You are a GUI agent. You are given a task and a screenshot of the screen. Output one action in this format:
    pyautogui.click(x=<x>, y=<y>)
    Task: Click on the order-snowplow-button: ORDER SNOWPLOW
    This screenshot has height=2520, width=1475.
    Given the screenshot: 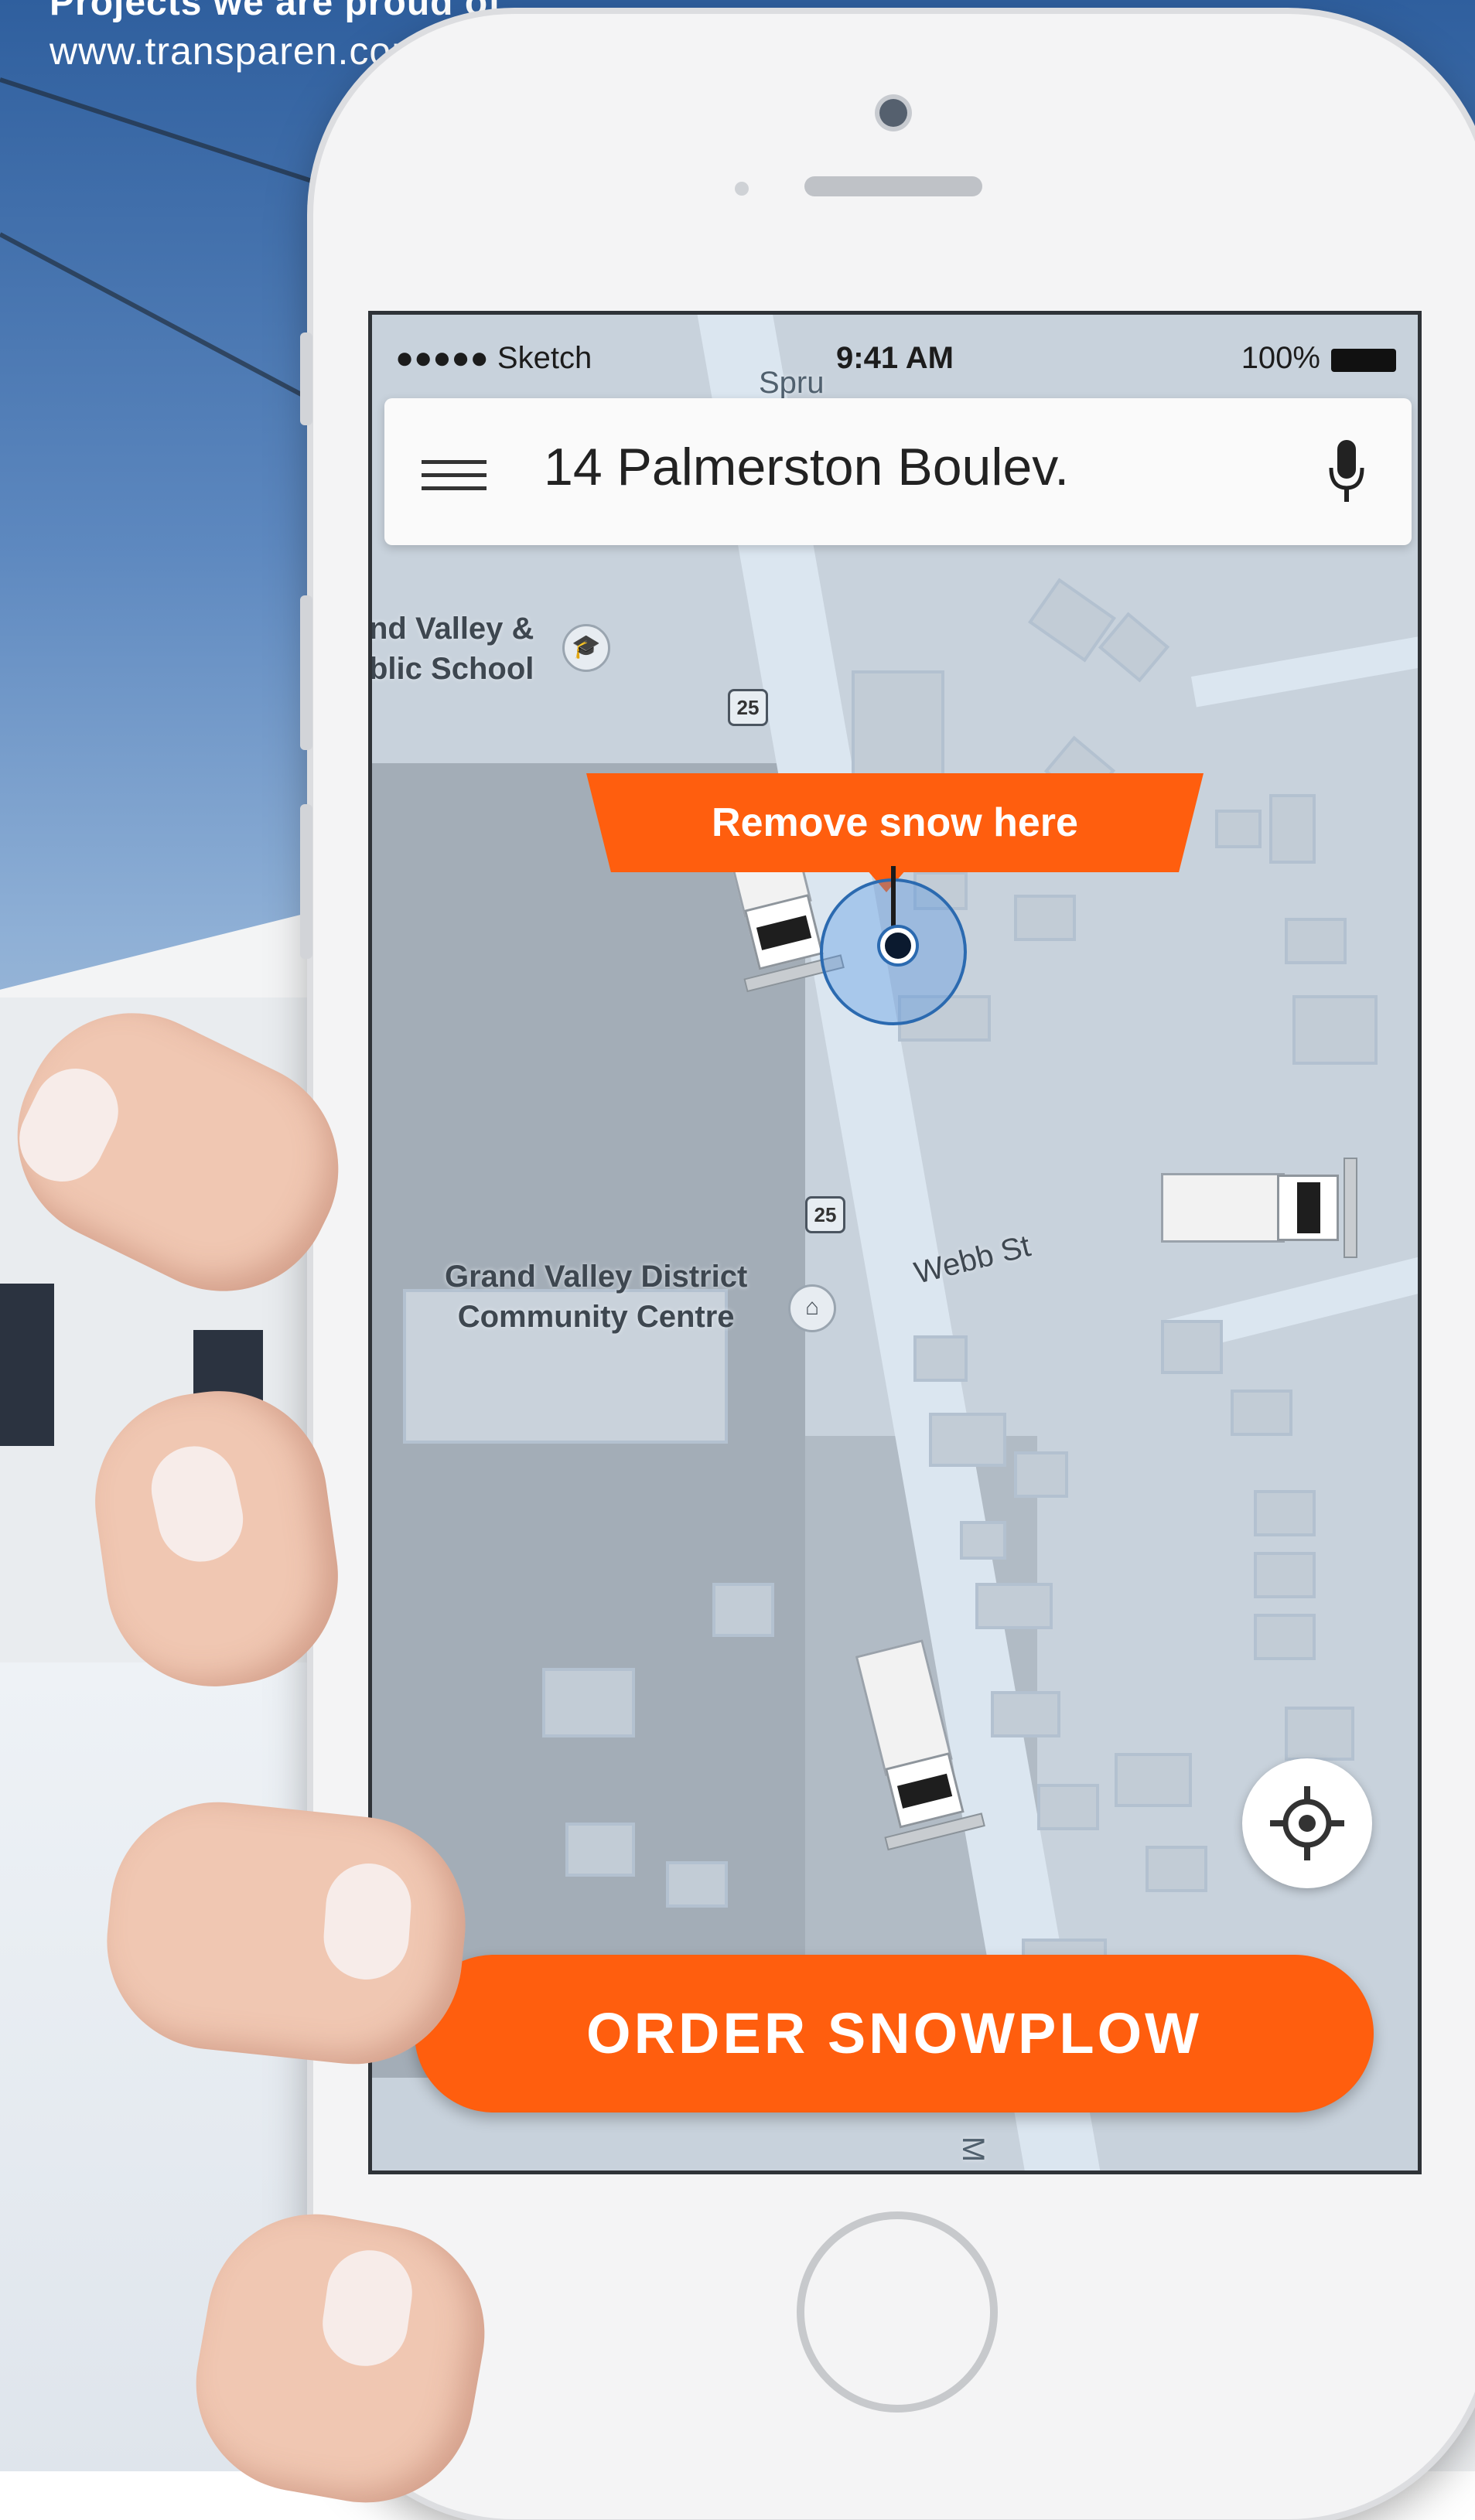 What is the action you would take?
    pyautogui.click(x=894, y=2034)
    